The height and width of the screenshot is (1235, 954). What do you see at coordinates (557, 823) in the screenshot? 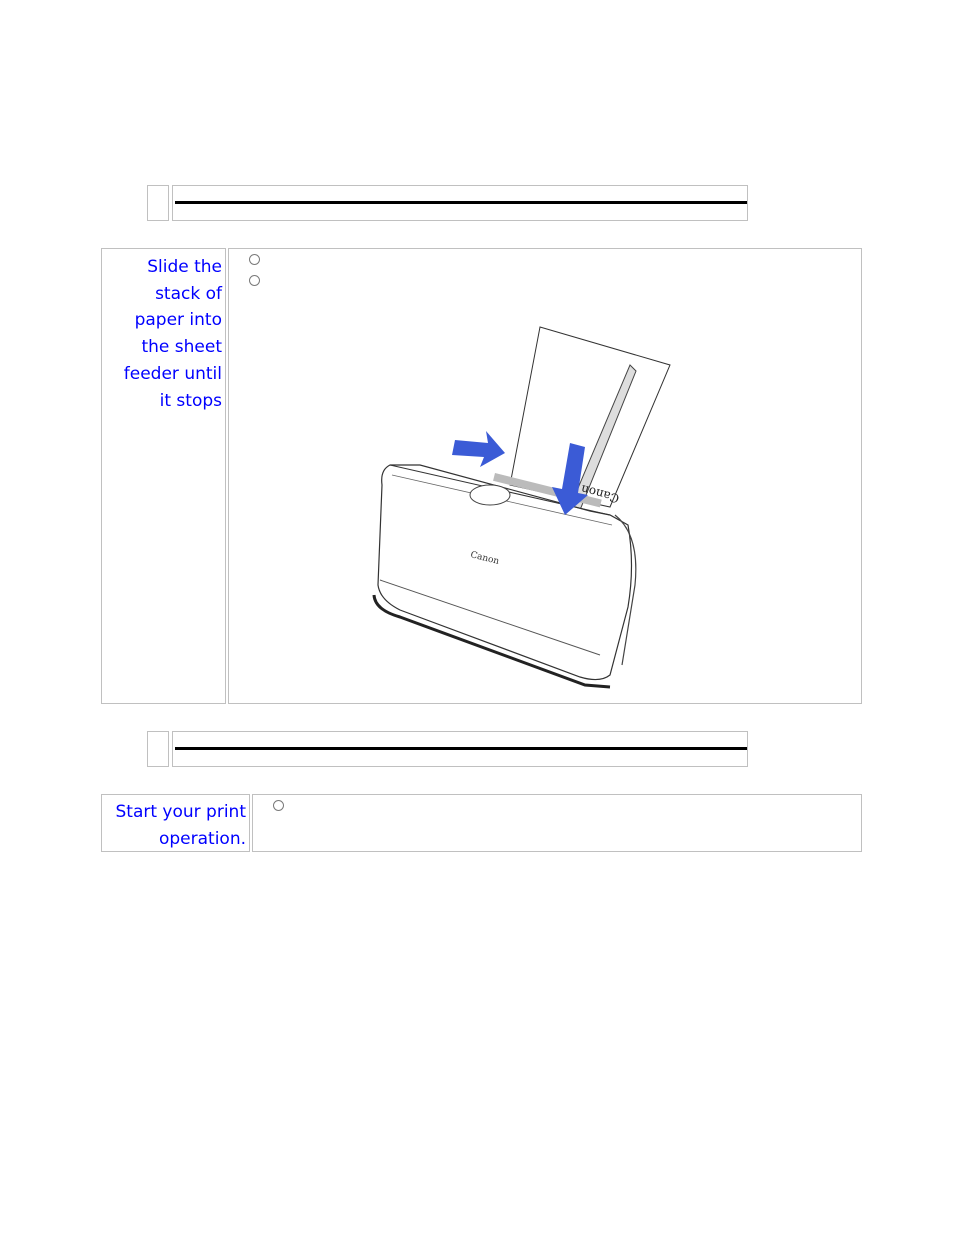
I see `step-content` at bounding box center [557, 823].